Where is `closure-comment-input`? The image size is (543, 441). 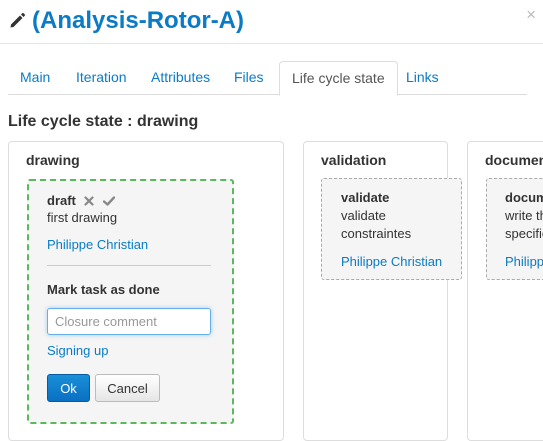 closure-comment-input is located at coordinates (129, 321).